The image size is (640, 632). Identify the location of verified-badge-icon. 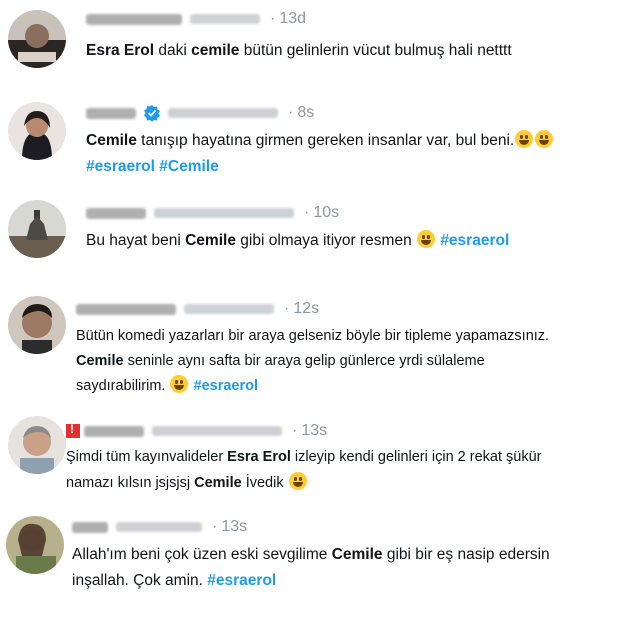
(152, 113).